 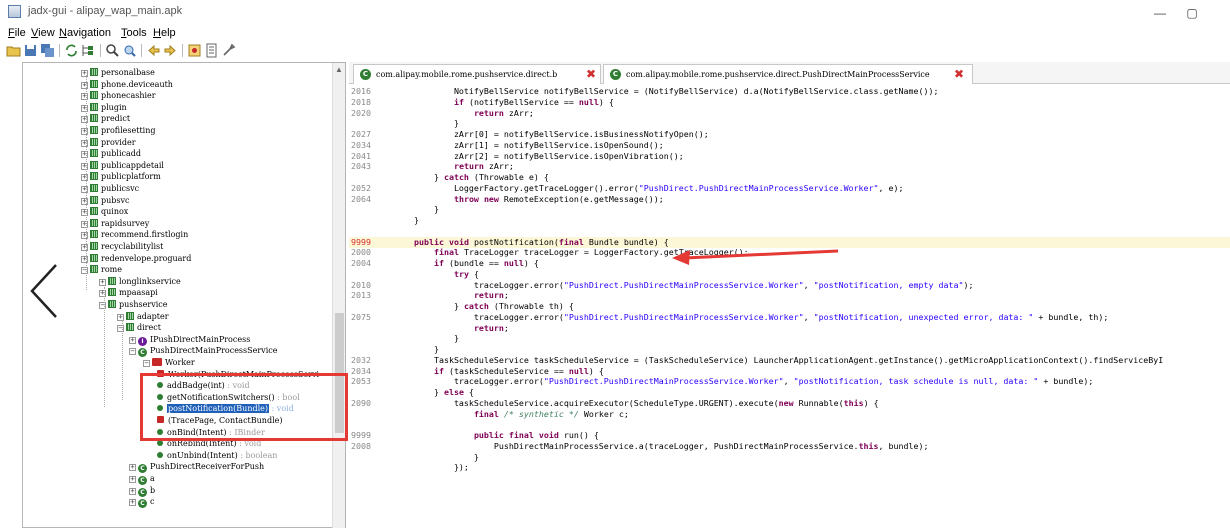 What do you see at coordinates (133, 304) in the screenshot?
I see `tree-item: − pushservice` at bounding box center [133, 304].